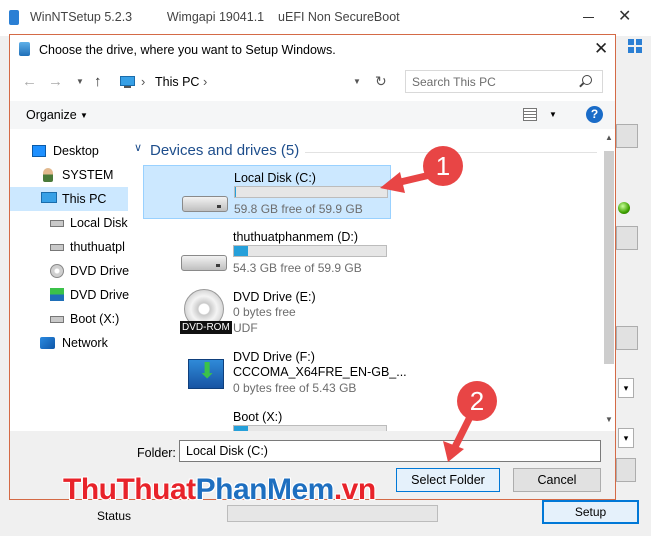 The width and height of the screenshot is (651, 536). Describe the element at coordinates (48, 175) in the screenshot. I see `user-icon` at that location.